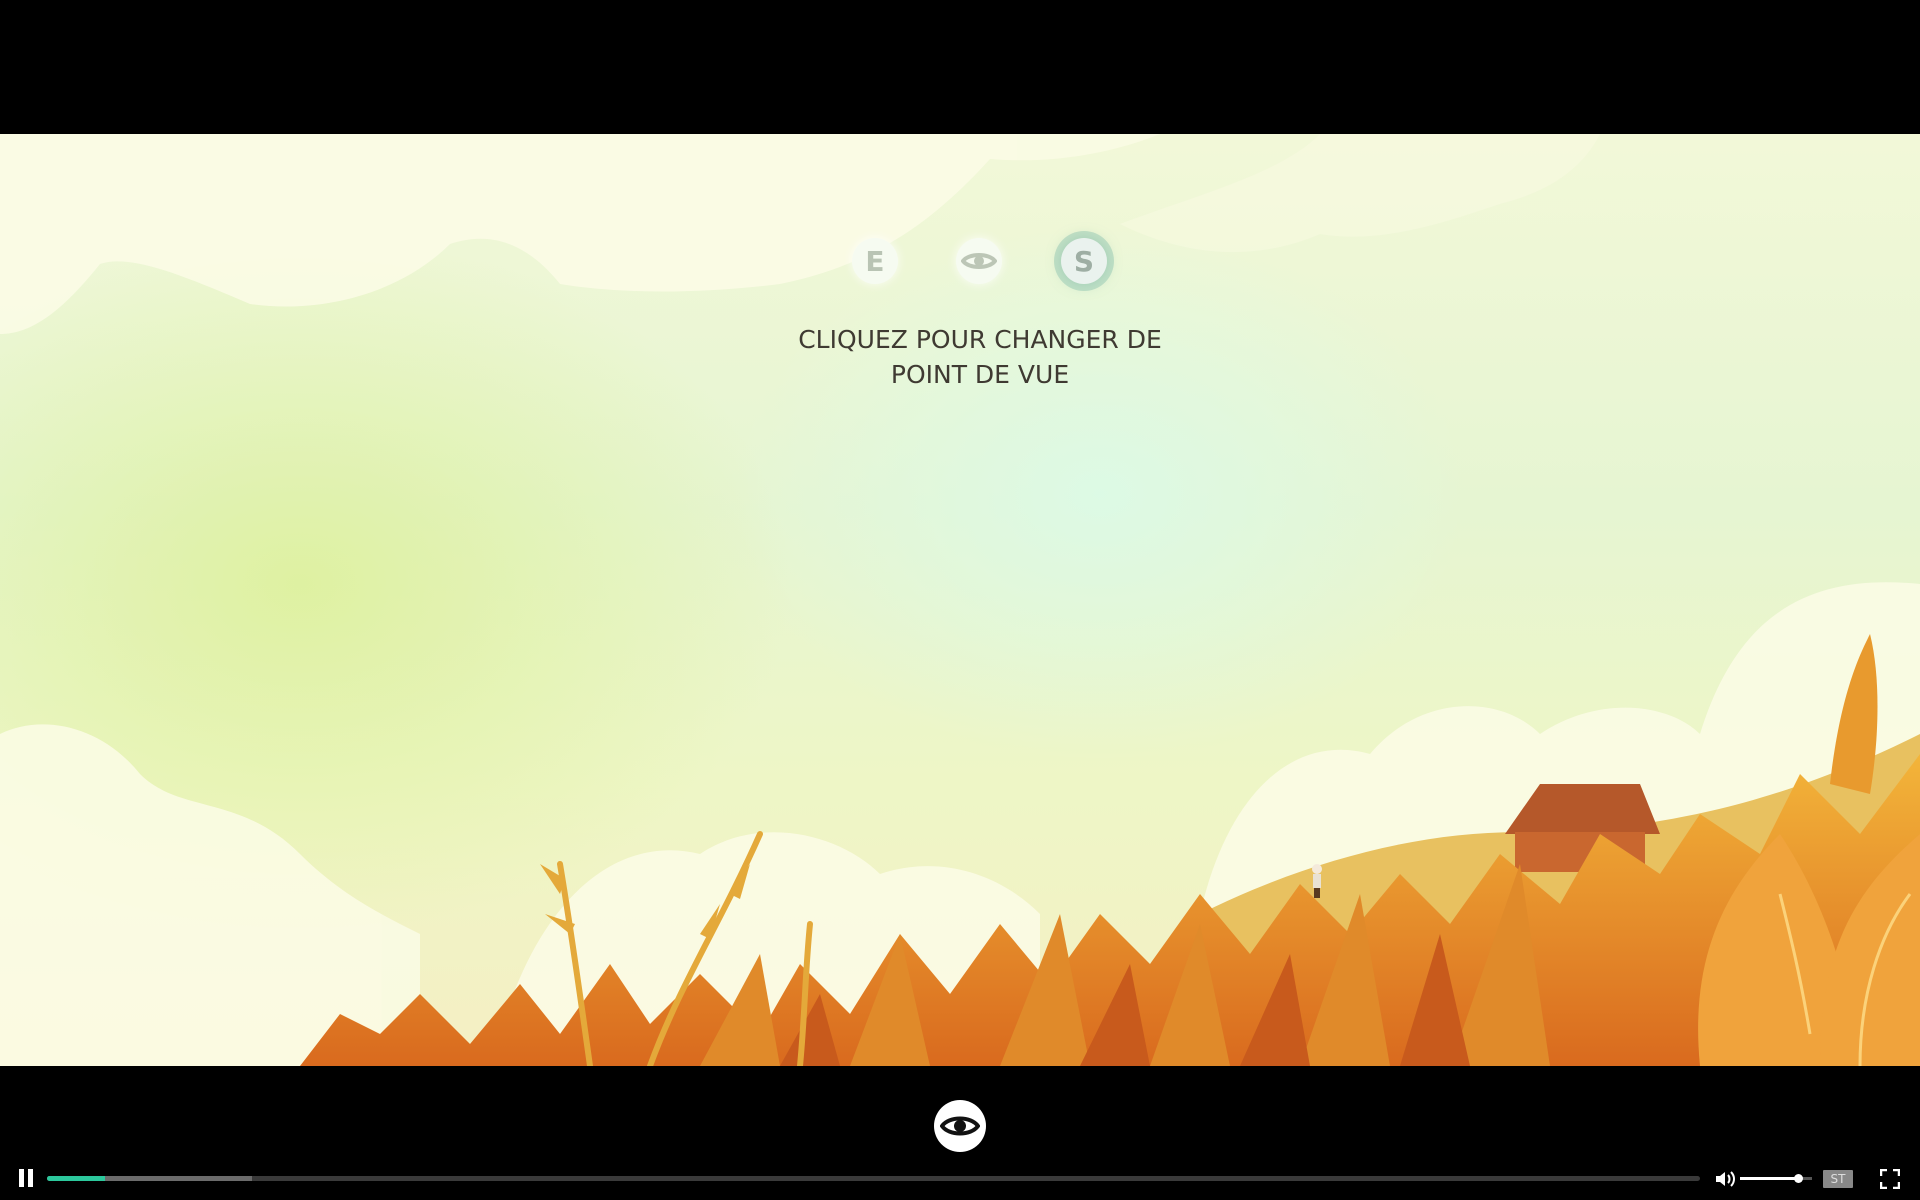 The height and width of the screenshot is (1200, 1920). I want to click on pause-button, so click(26, 1178).